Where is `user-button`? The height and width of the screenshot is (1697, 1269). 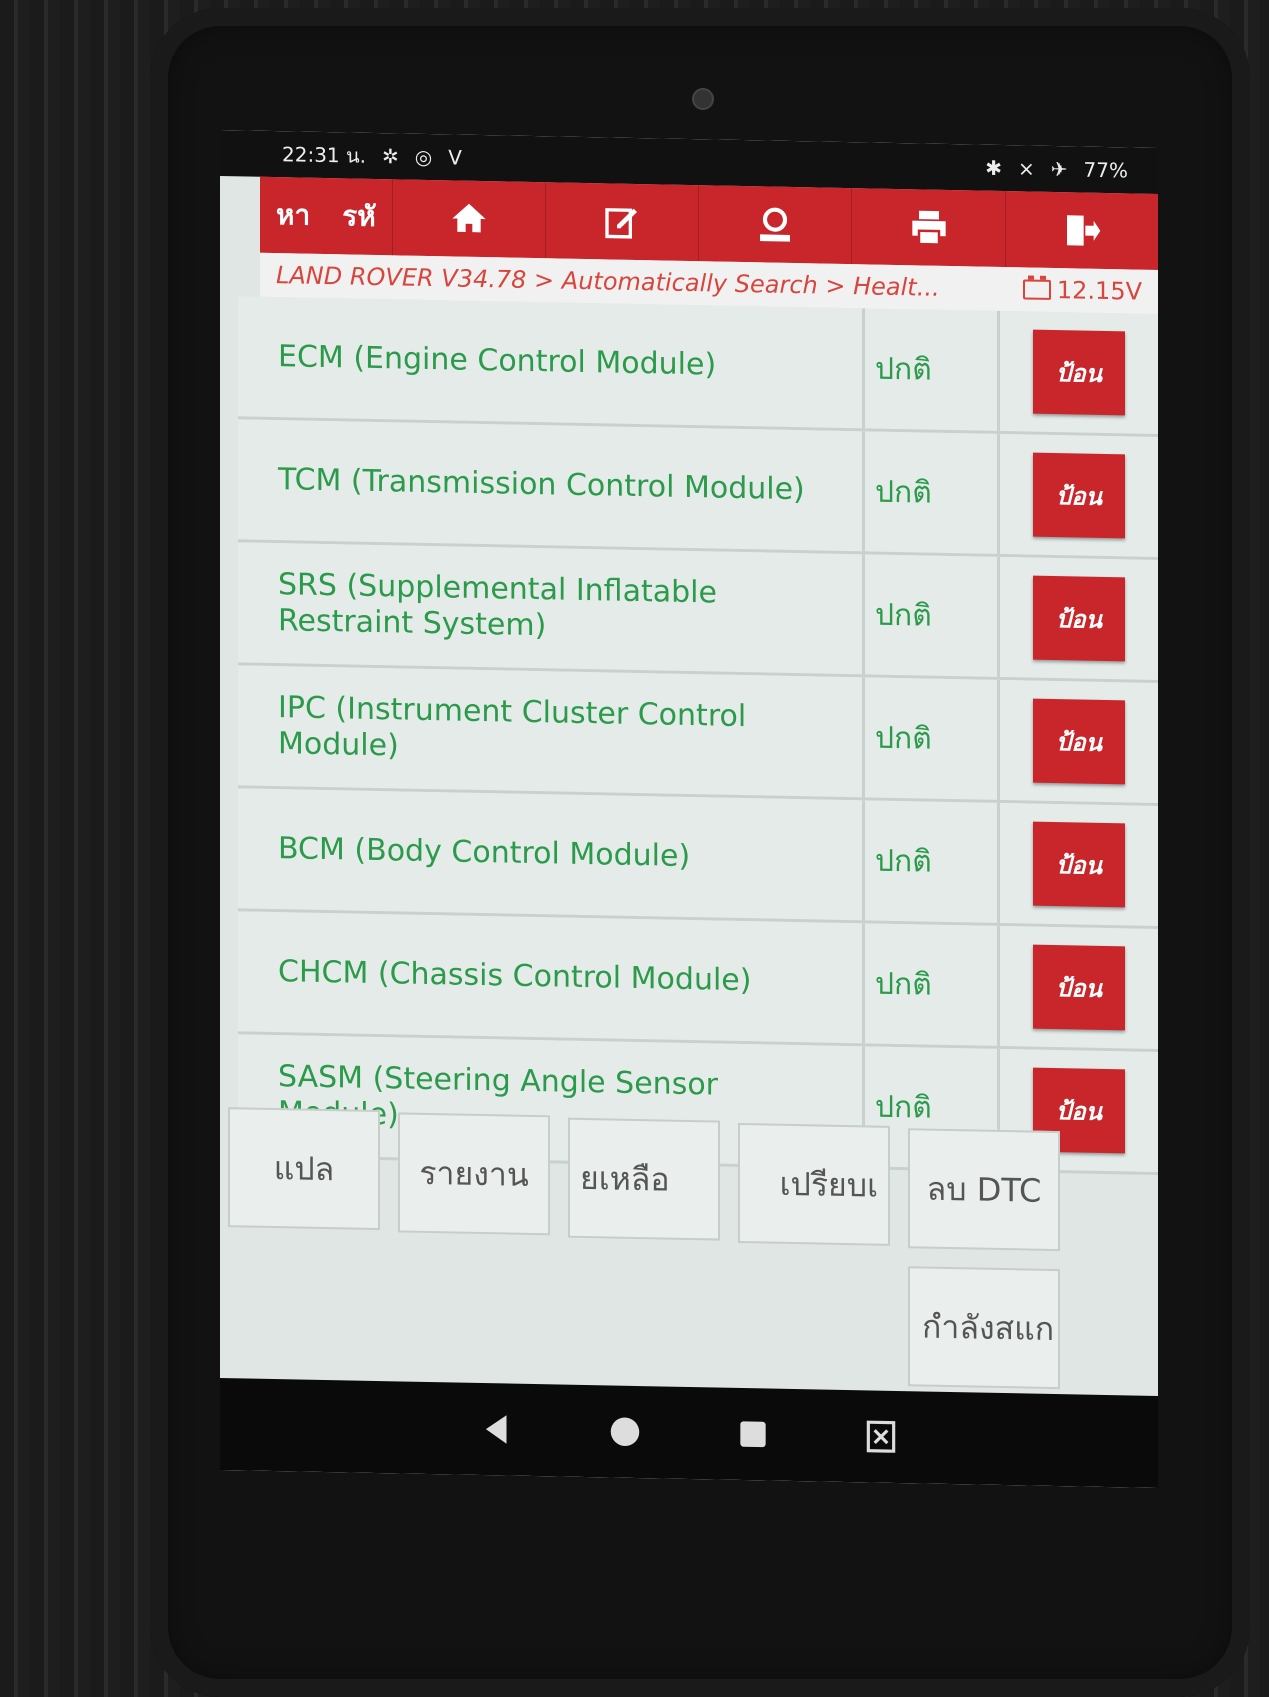 user-button is located at coordinates (775, 225).